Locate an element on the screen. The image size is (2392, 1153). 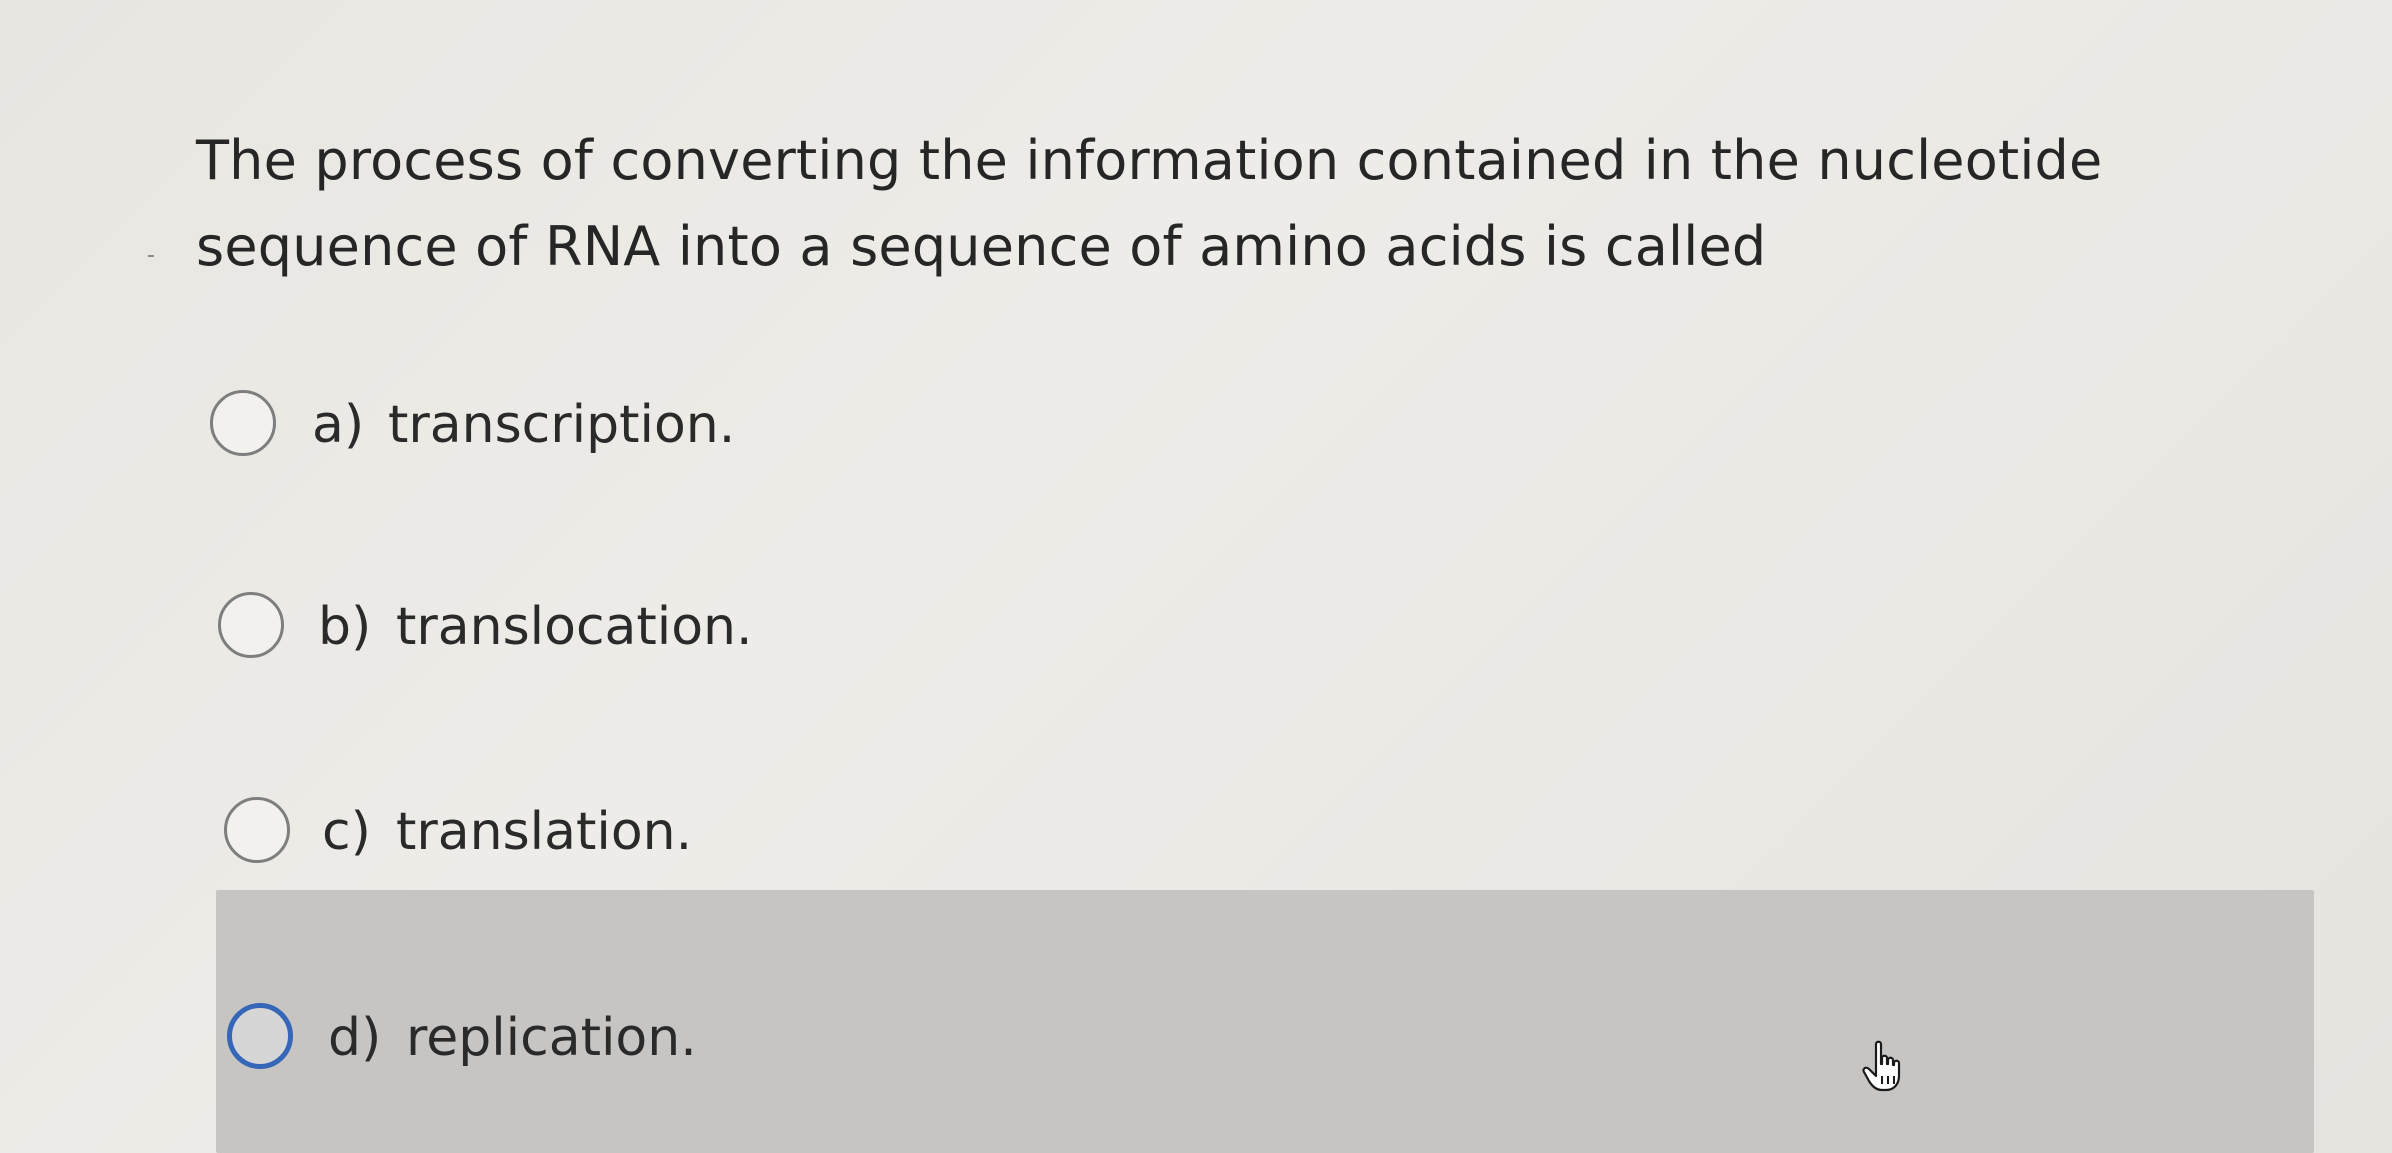
option-letter-b: b) is located at coordinates (345, 627).